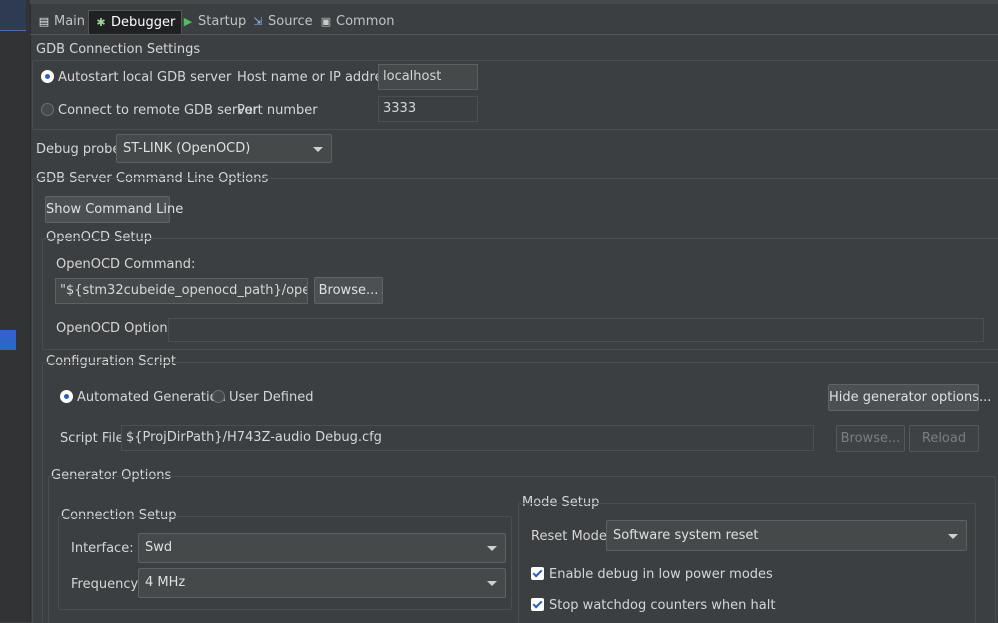 The width and height of the screenshot is (998, 623). What do you see at coordinates (158, 110) in the screenshot?
I see `remote-label: Connect to remote GDB server` at bounding box center [158, 110].